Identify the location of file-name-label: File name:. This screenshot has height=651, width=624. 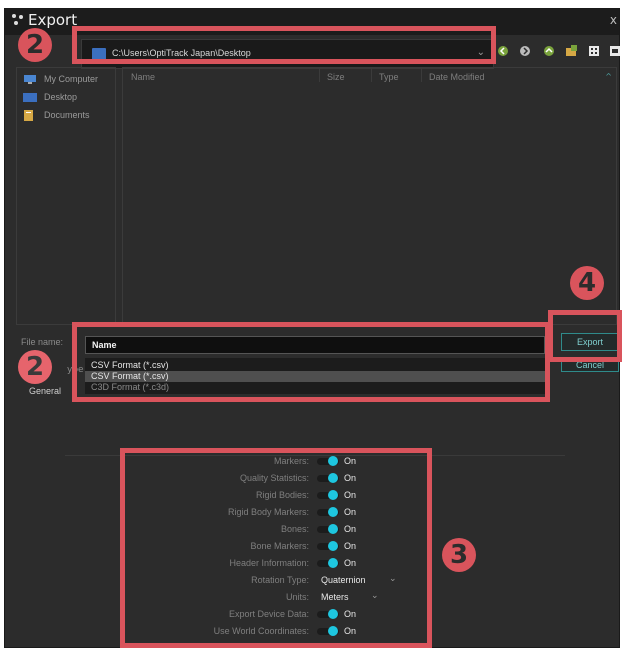
(42, 342).